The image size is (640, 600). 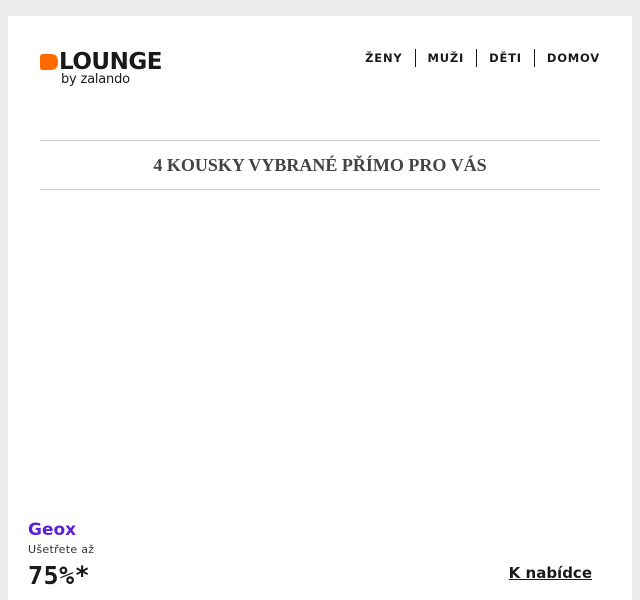 What do you see at coordinates (110, 69) in the screenshot?
I see `lounge-logo: LOUNGE by zalando` at bounding box center [110, 69].